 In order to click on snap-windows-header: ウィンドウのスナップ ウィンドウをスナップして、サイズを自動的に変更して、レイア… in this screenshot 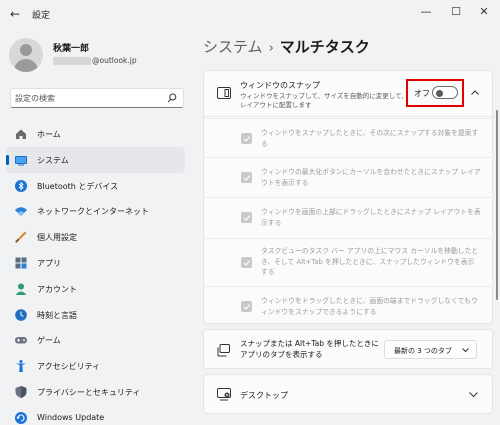, I will do `click(349, 94)`.